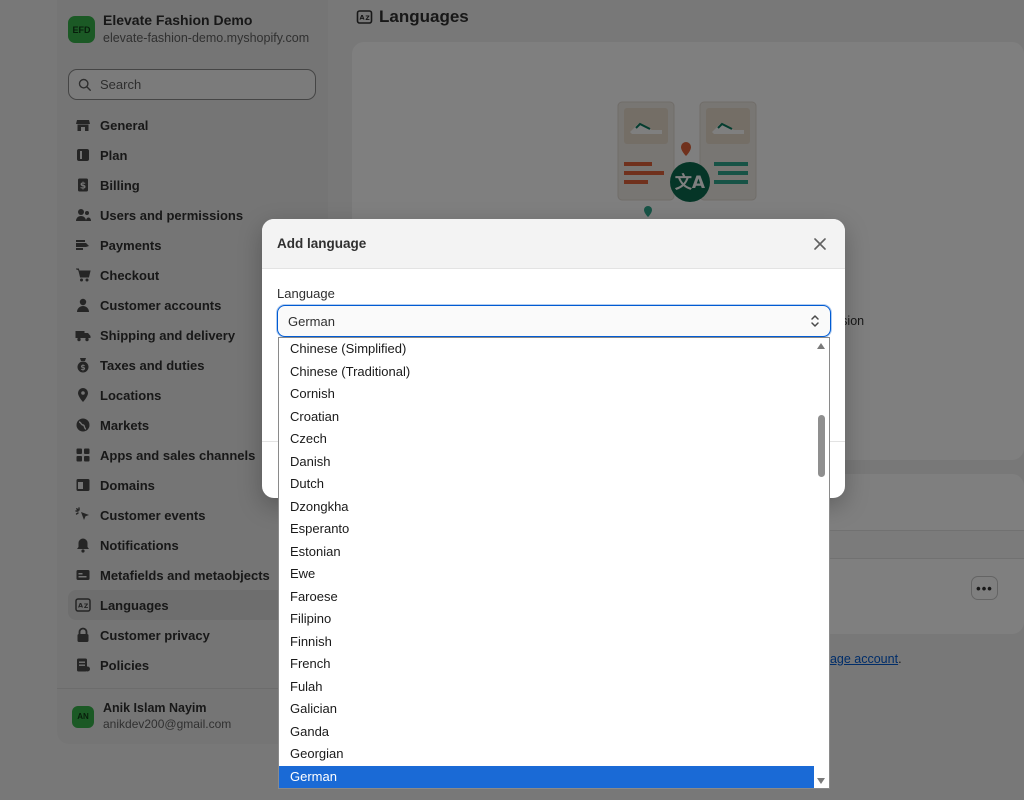 The image size is (1024, 800). I want to click on language-option: Estonian, so click(547, 552).